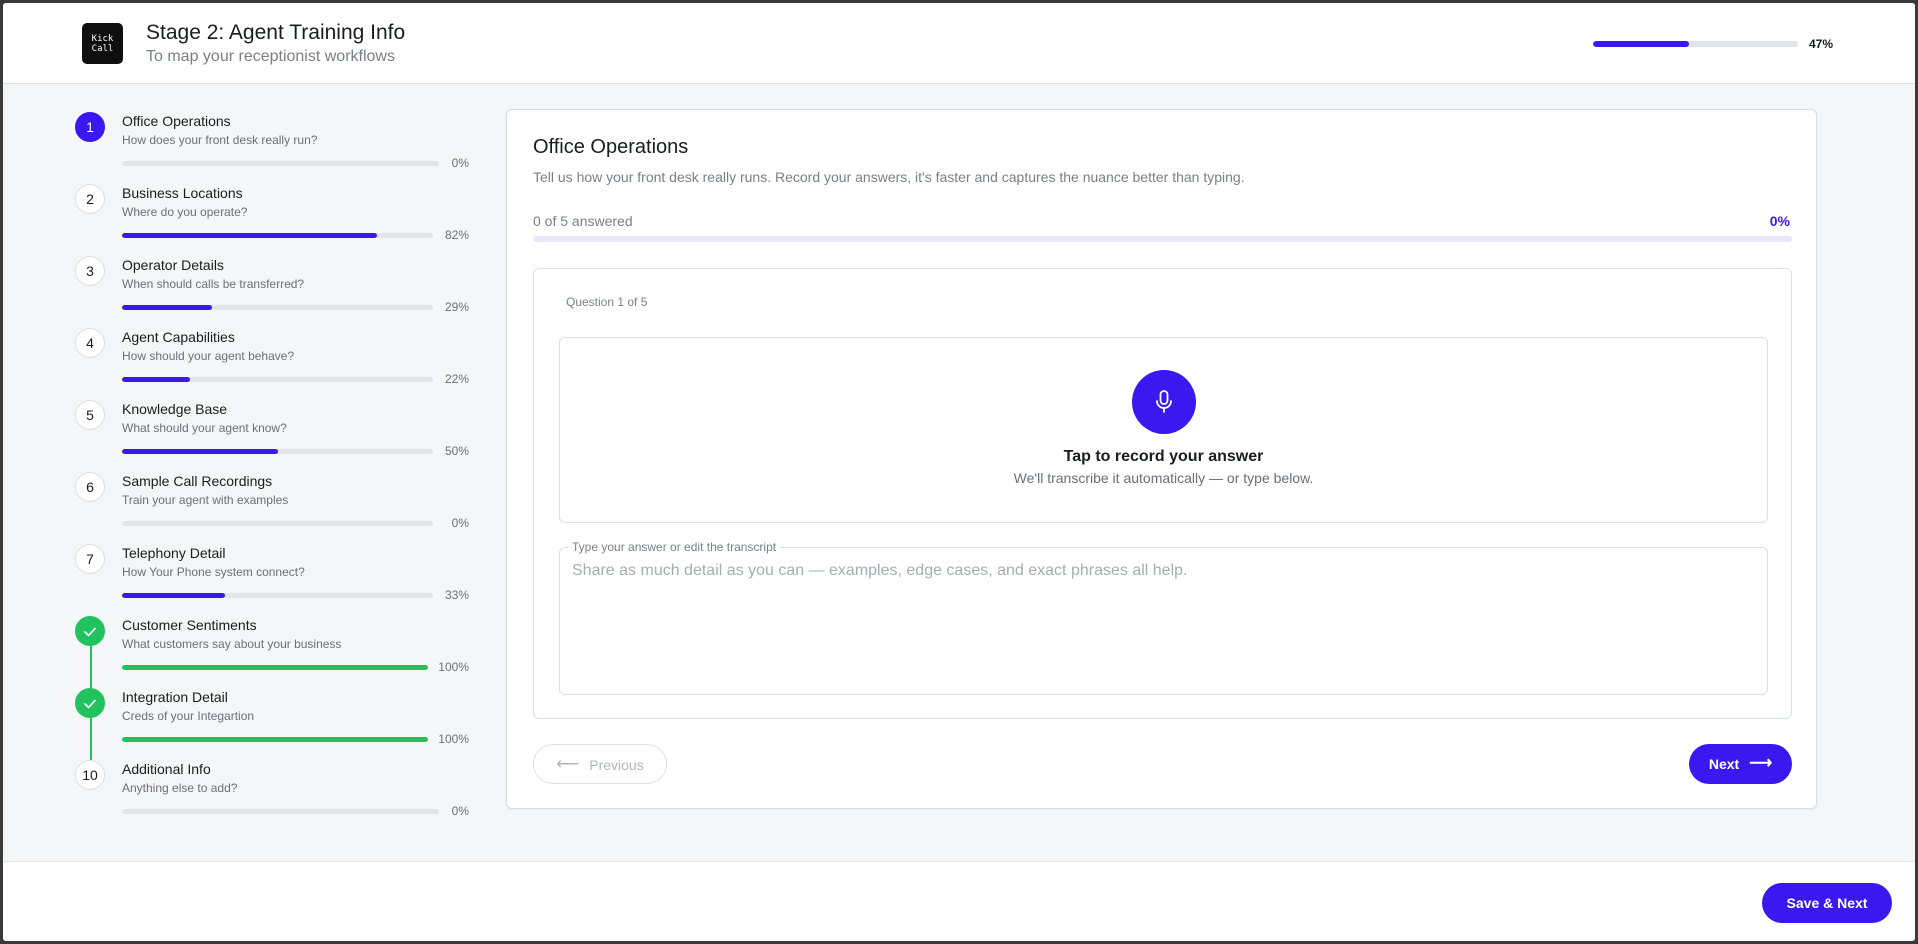  What do you see at coordinates (174, 553) in the screenshot?
I see `step-name: Telephony Detail` at bounding box center [174, 553].